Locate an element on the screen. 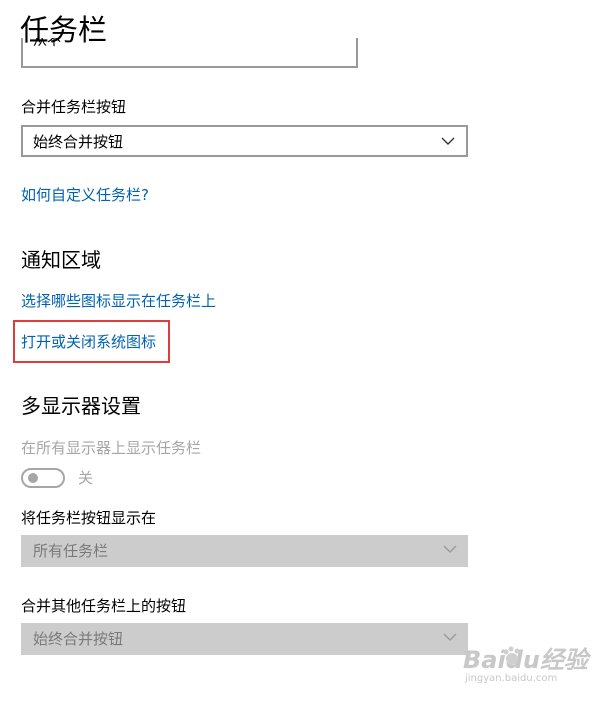  baidu-paw-icon is located at coordinates (511, 655).